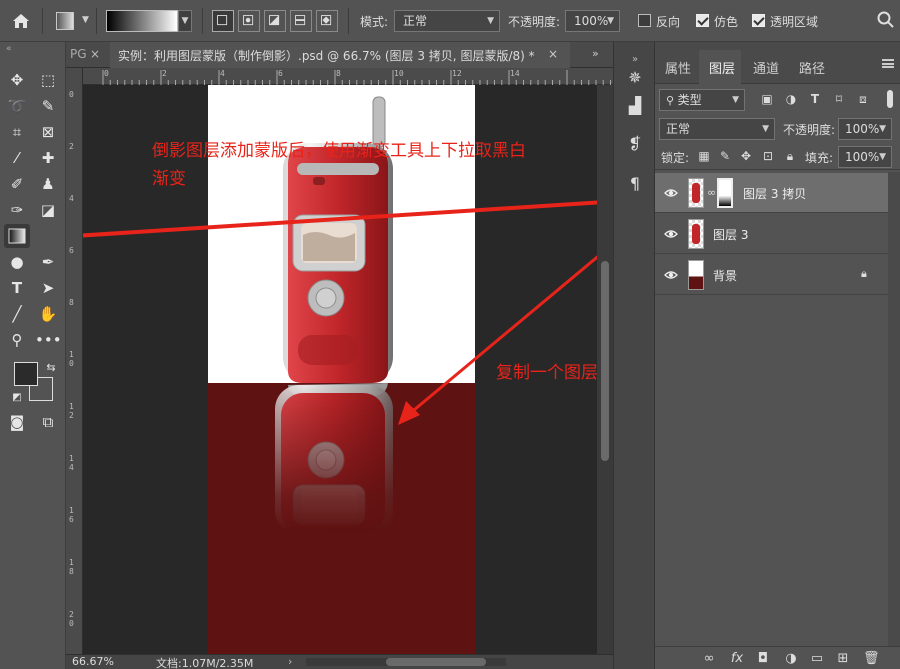 The width and height of the screenshot is (900, 669). I want to click on lock-position-icon: ✥, so click(746, 156).